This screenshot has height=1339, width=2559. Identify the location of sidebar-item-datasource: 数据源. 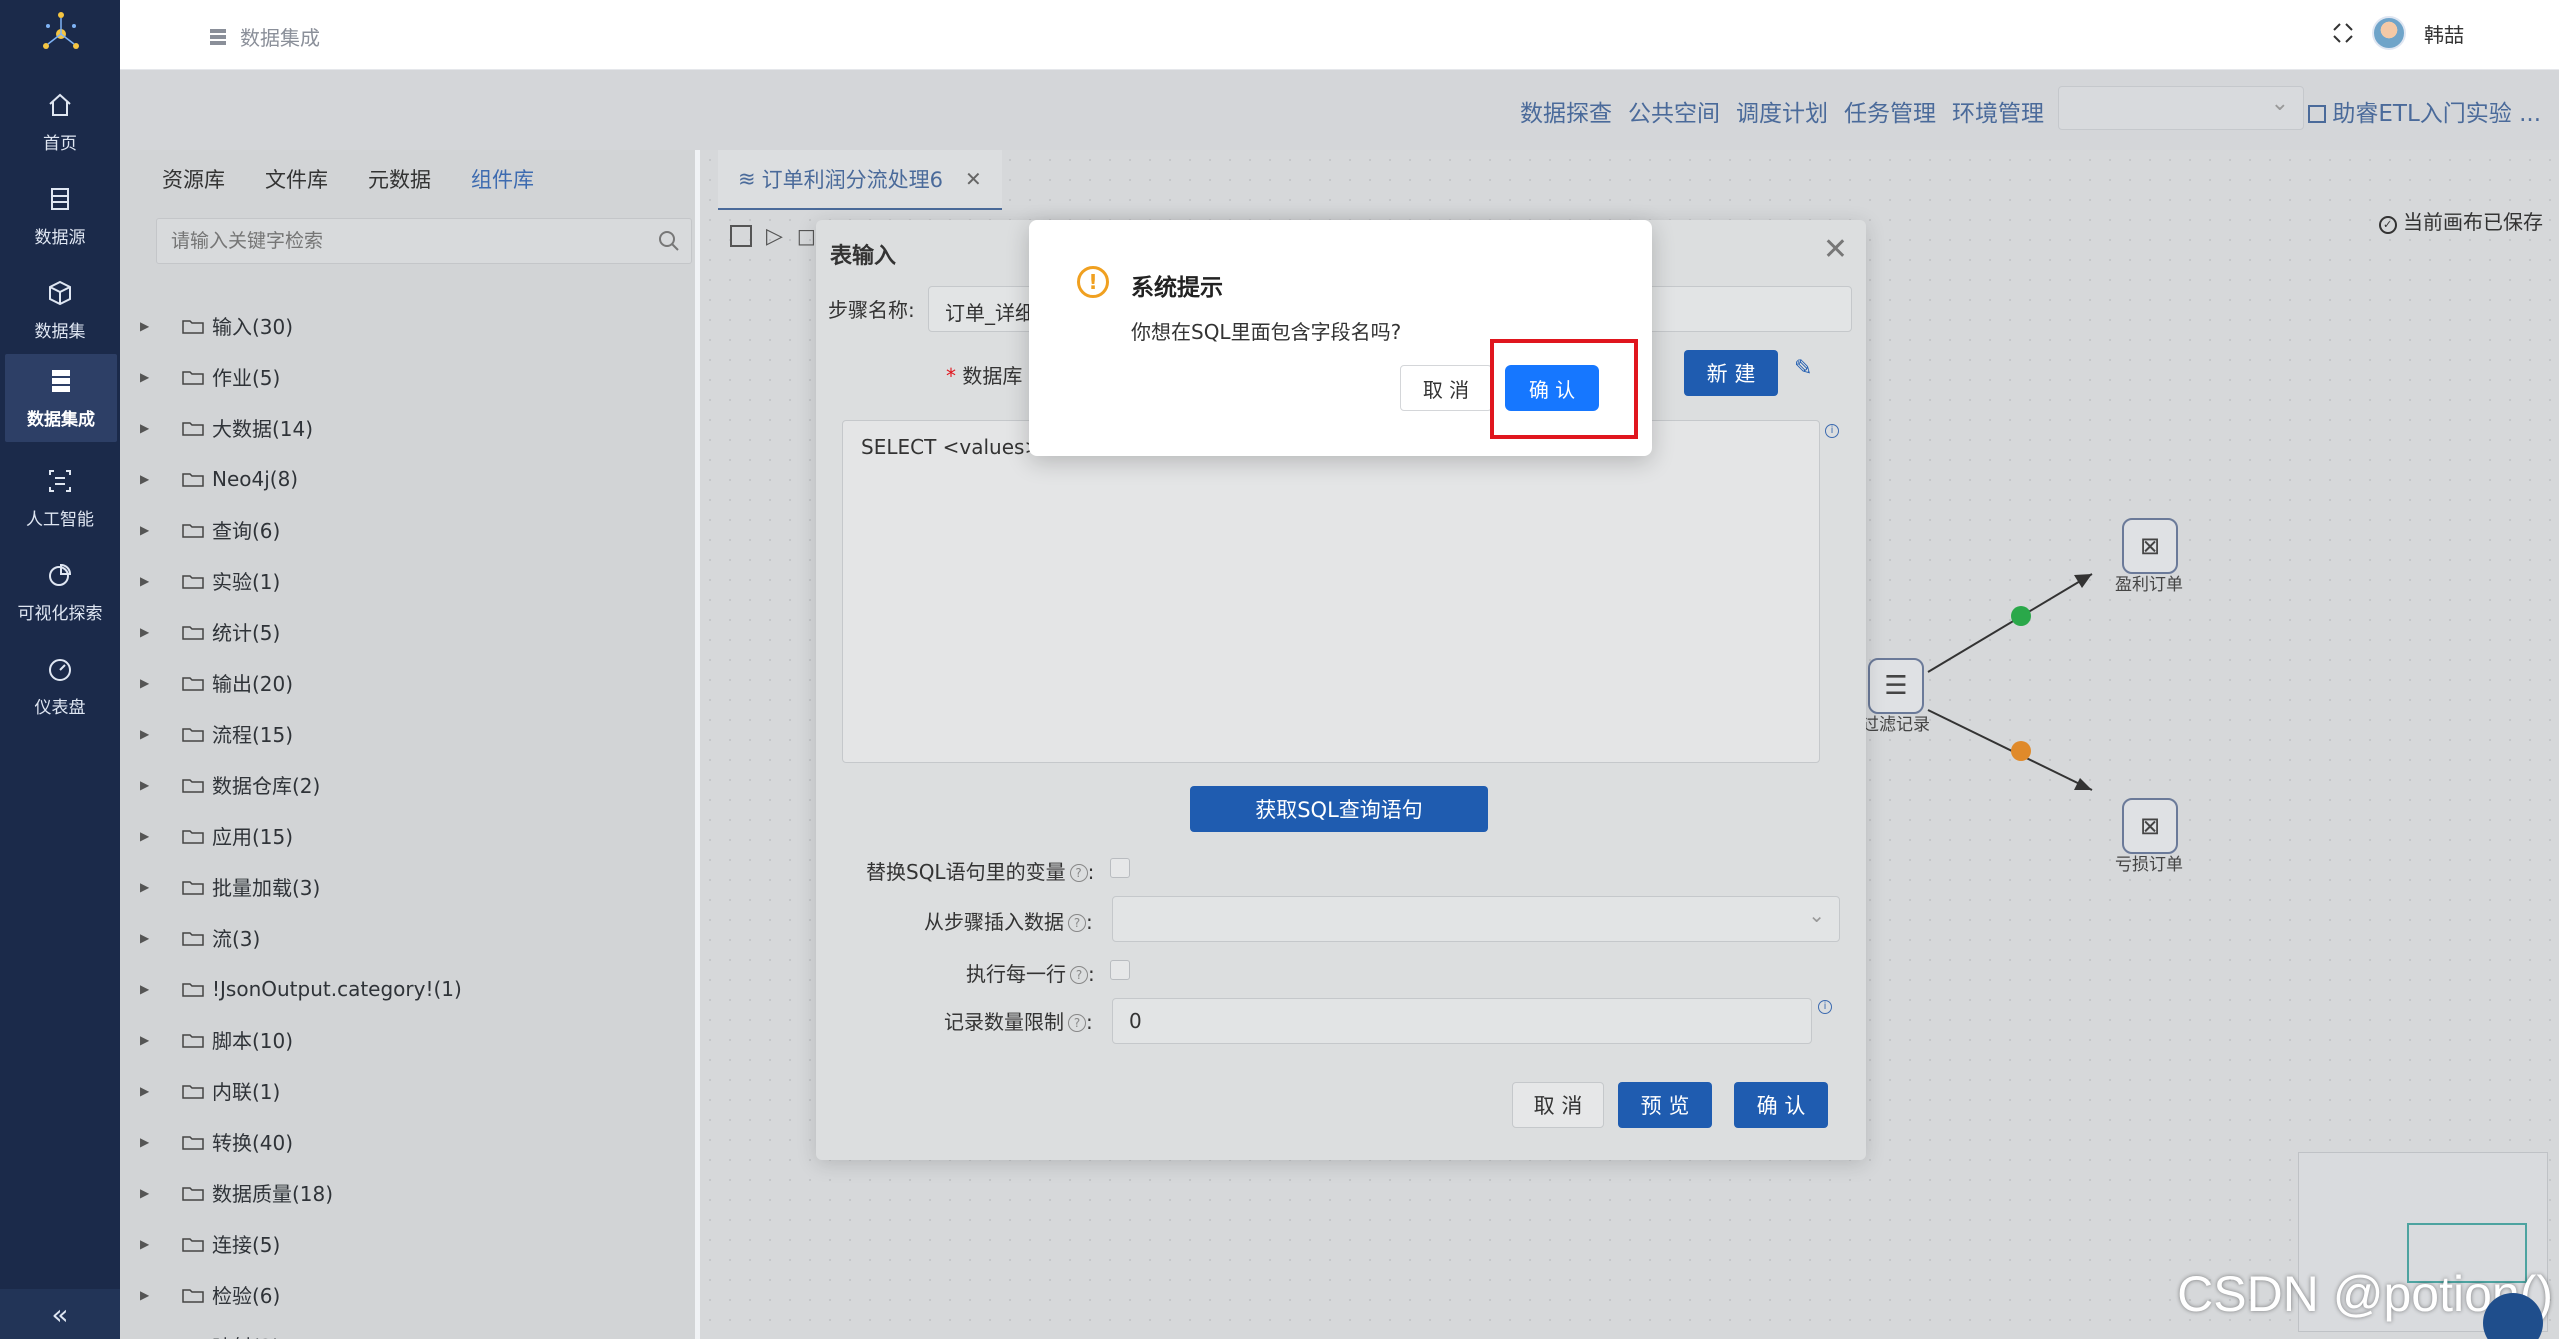
(60, 216).